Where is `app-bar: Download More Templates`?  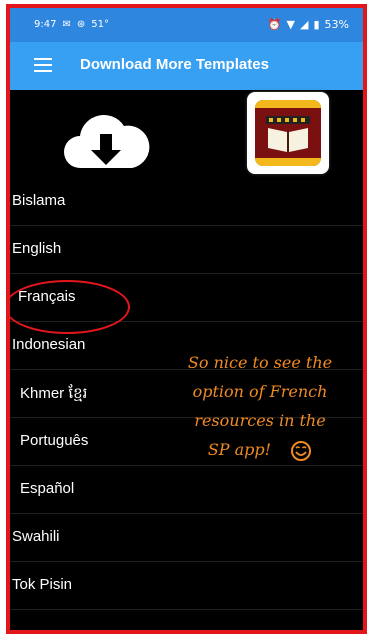
app-bar: Download More Templates is located at coordinates (186, 66).